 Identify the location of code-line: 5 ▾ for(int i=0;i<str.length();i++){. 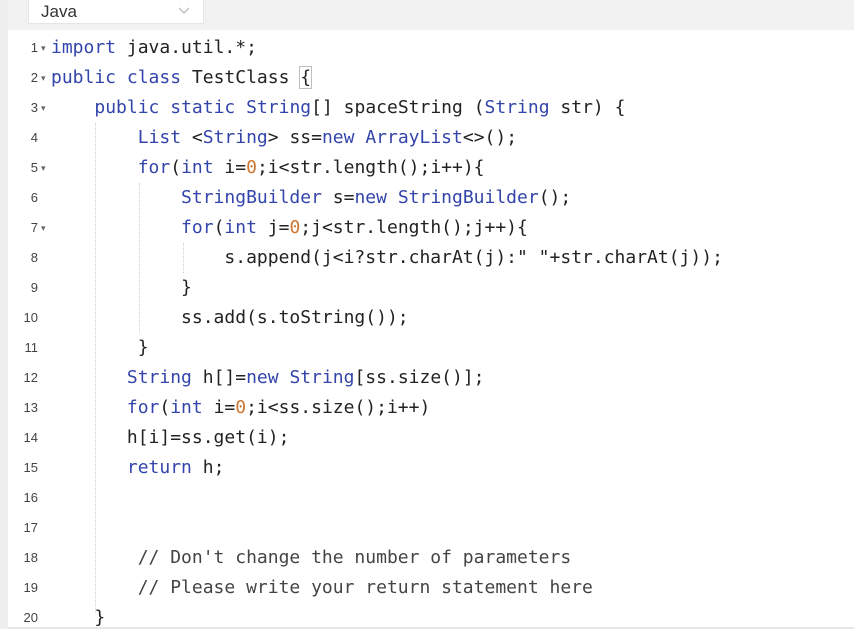
(431, 168).